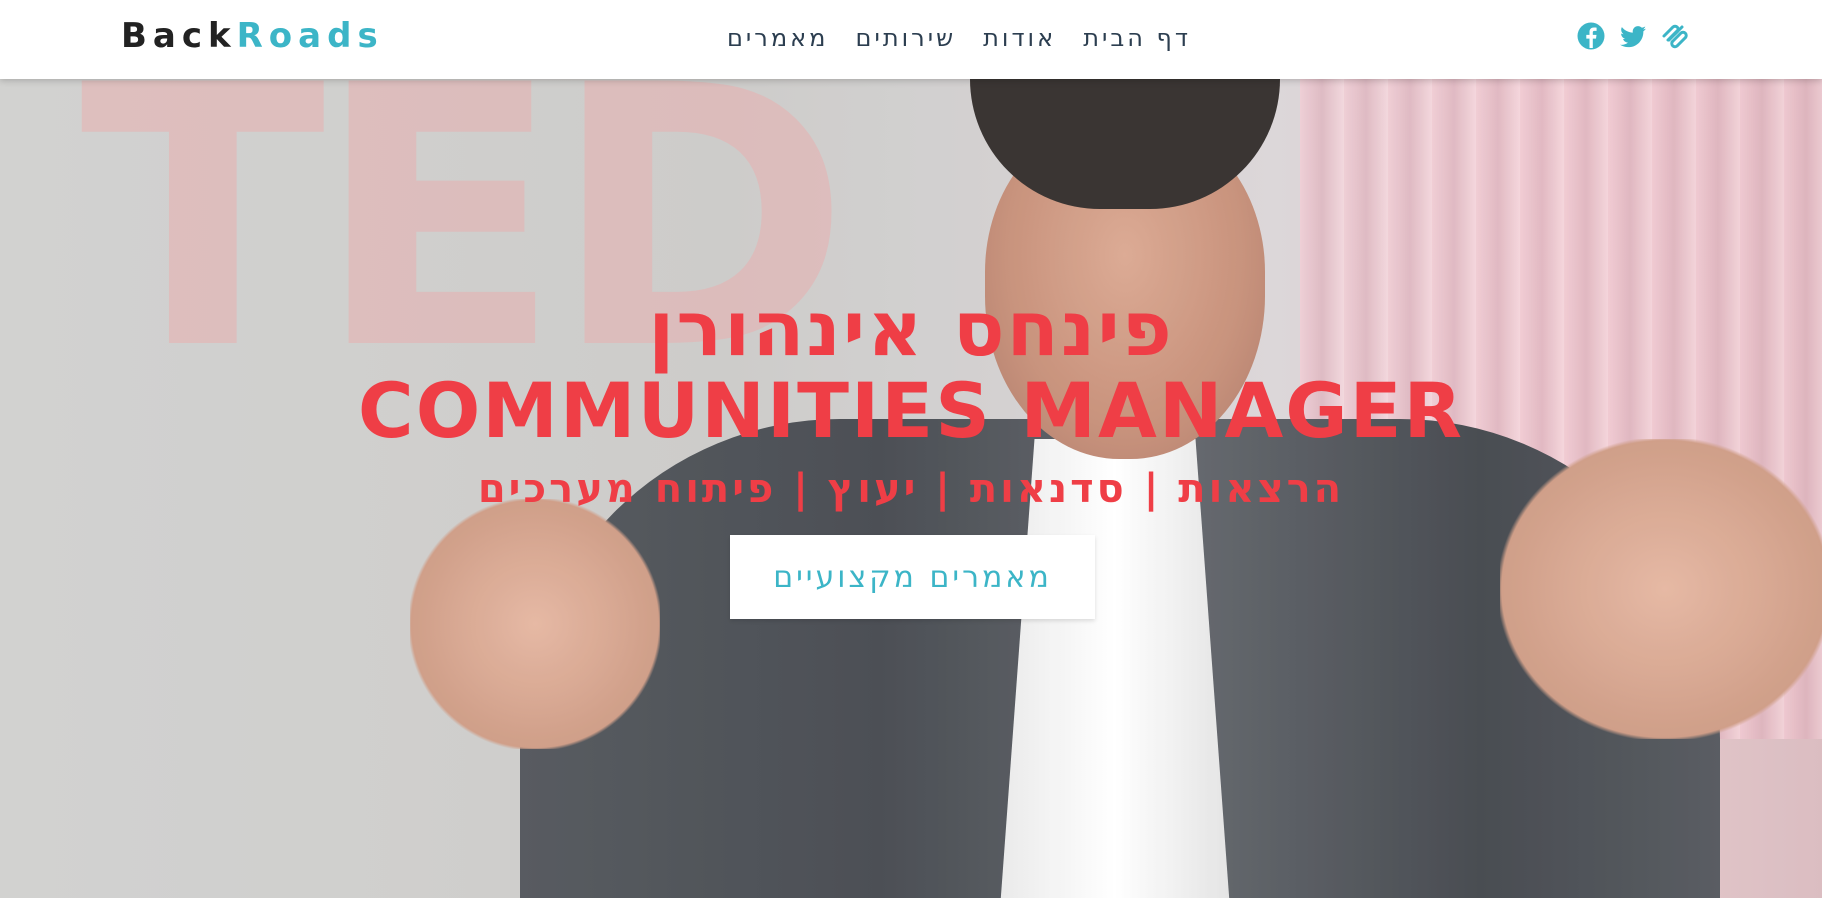 This screenshot has height=898, width=1822. What do you see at coordinates (959, 38) in the screenshot?
I see `main-nav: דף הבית אודות שירותים מאמרים` at bounding box center [959, 38].